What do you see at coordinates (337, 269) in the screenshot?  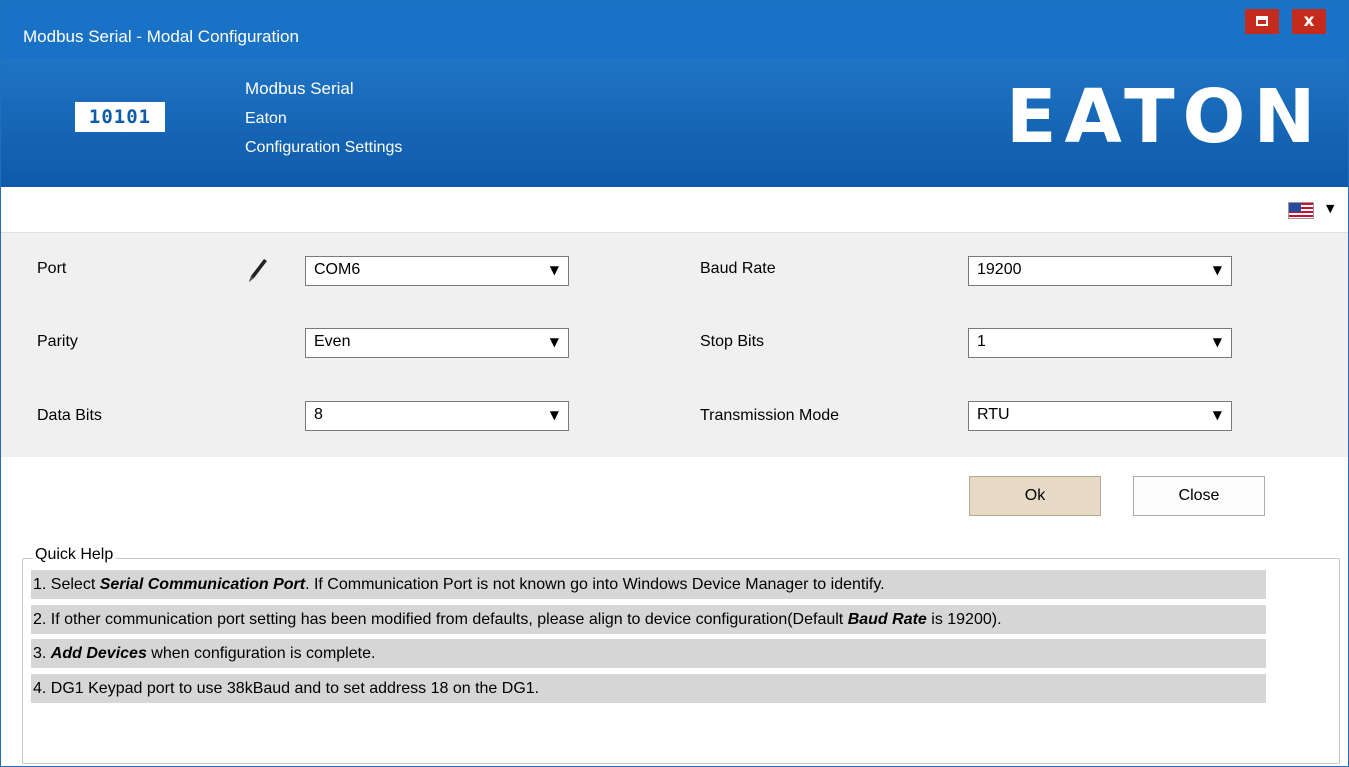 I see `port-value: COM6` at bounding box center [337, 269].